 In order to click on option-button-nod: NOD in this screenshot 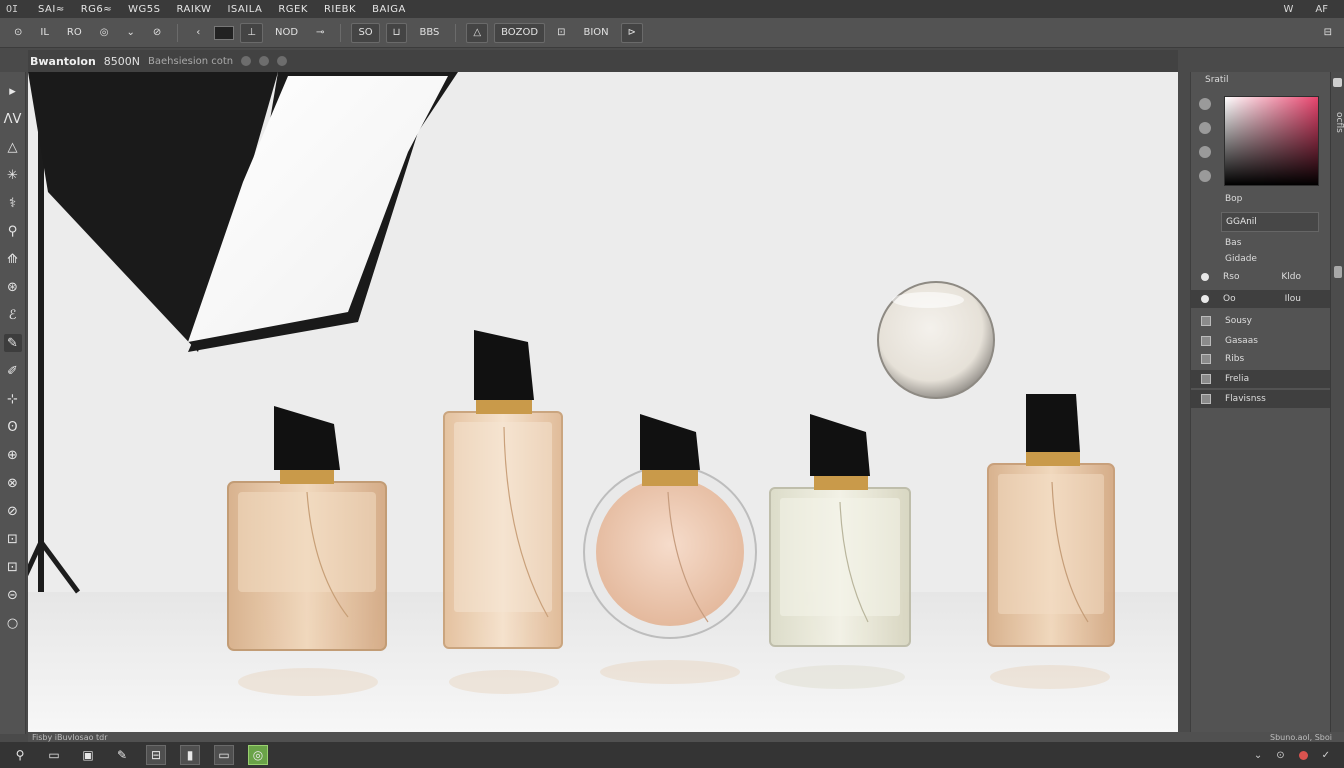, I will do `click(286, 33)`.